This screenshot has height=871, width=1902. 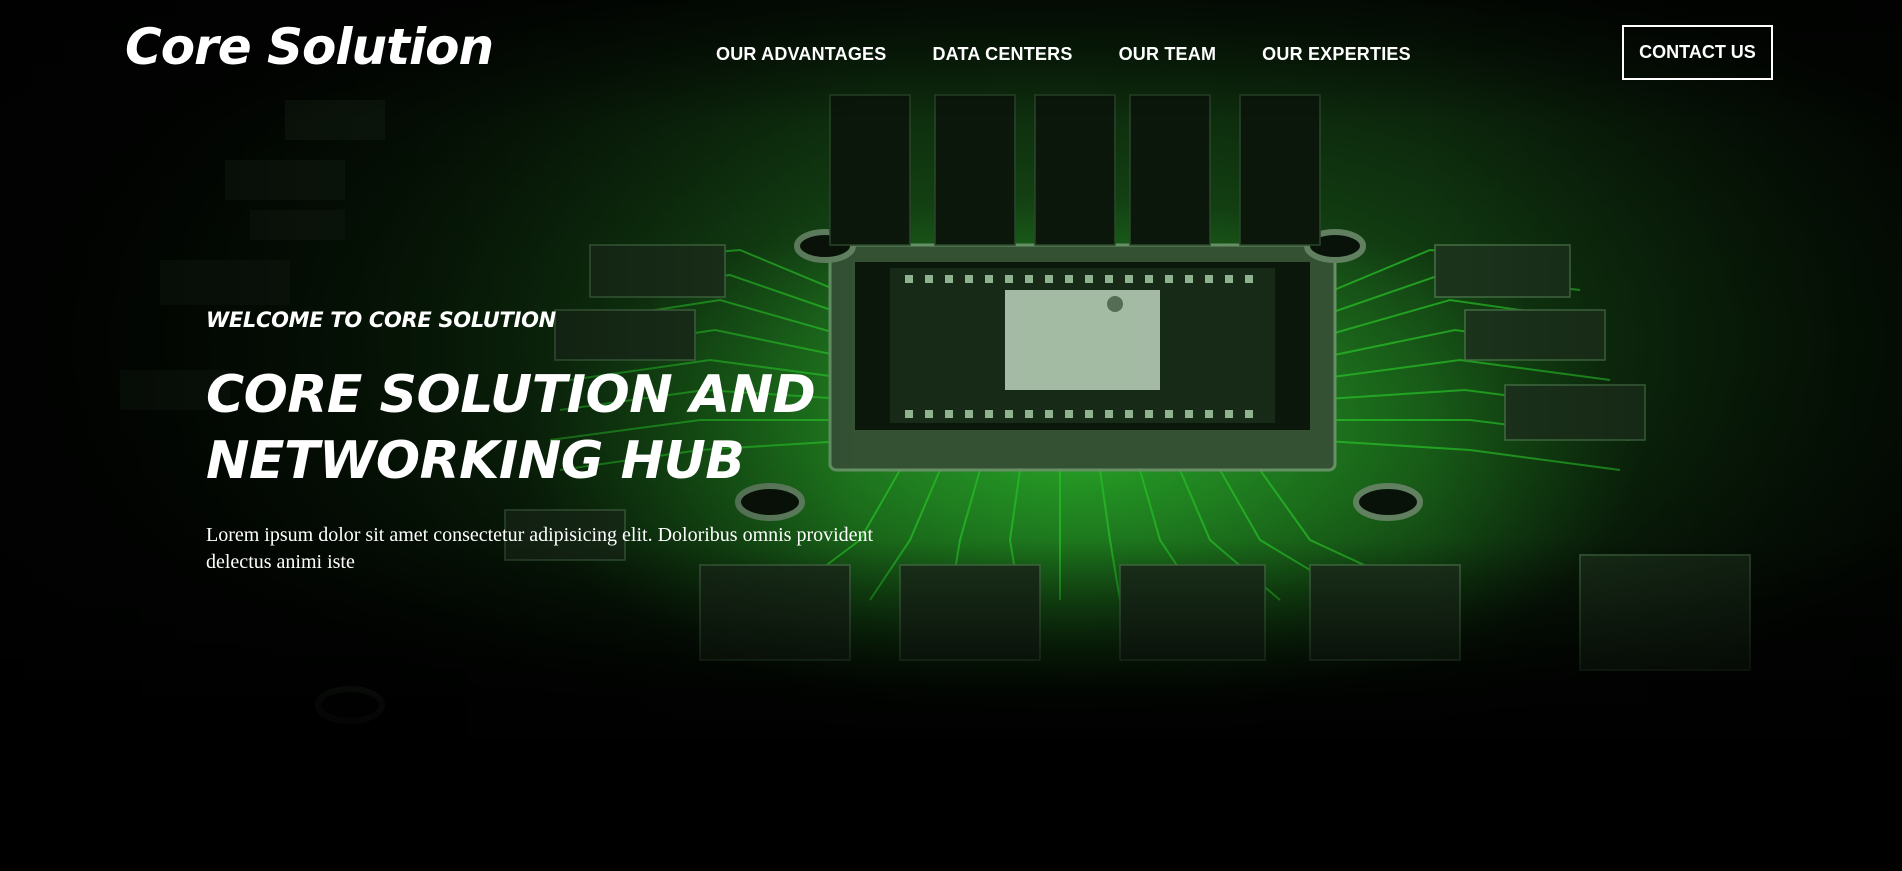 What do you see at coordinates (309, 47) in the screenshot?
I see `brand-logo: Core Solution` at bounding box center [309, 47].